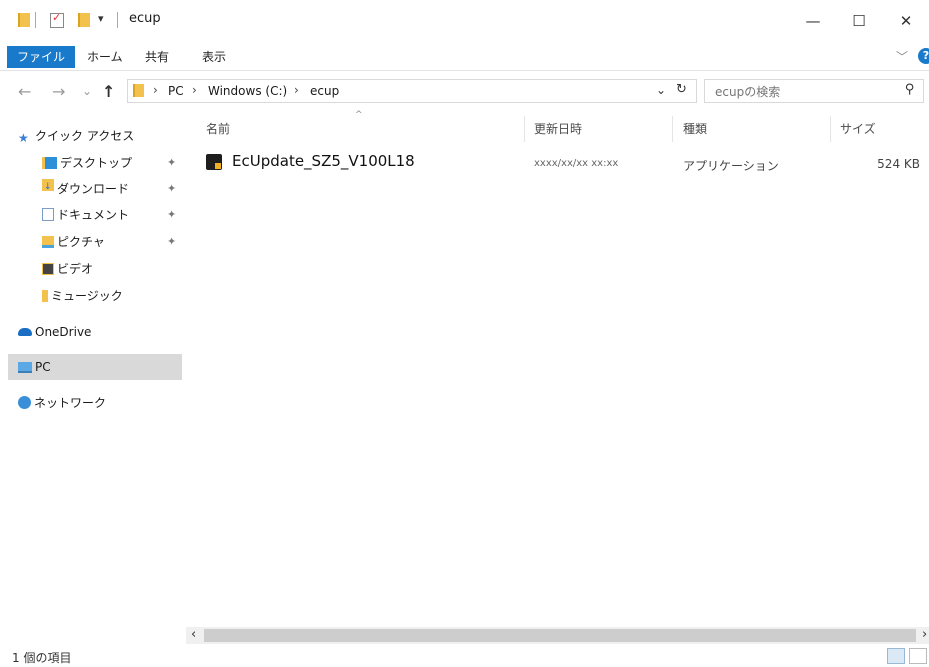 Image resolution: width=929 pixels, height=667 pixels. I want to click on ec-app-icon, so click(214, 162).